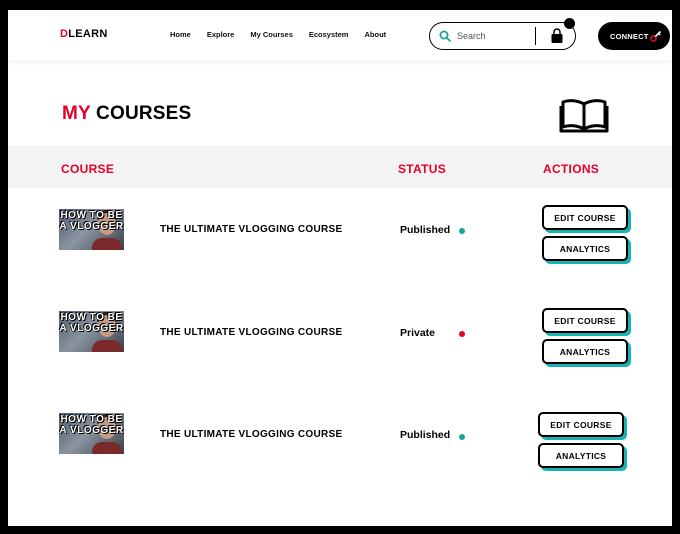 This screenshot has width=680, height=534. I want to click on page-title: MY COURSES, so click(127, 113).